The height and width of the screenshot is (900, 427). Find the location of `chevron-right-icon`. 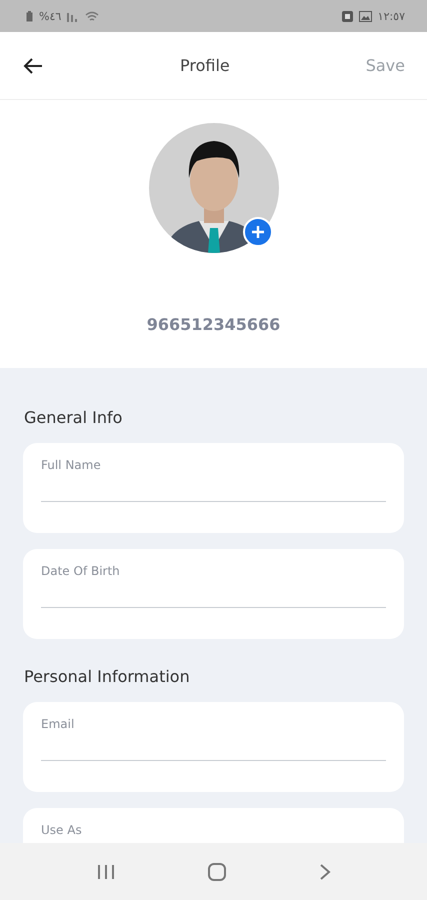

chevron-right-icon is located at coordinates (325, 871).